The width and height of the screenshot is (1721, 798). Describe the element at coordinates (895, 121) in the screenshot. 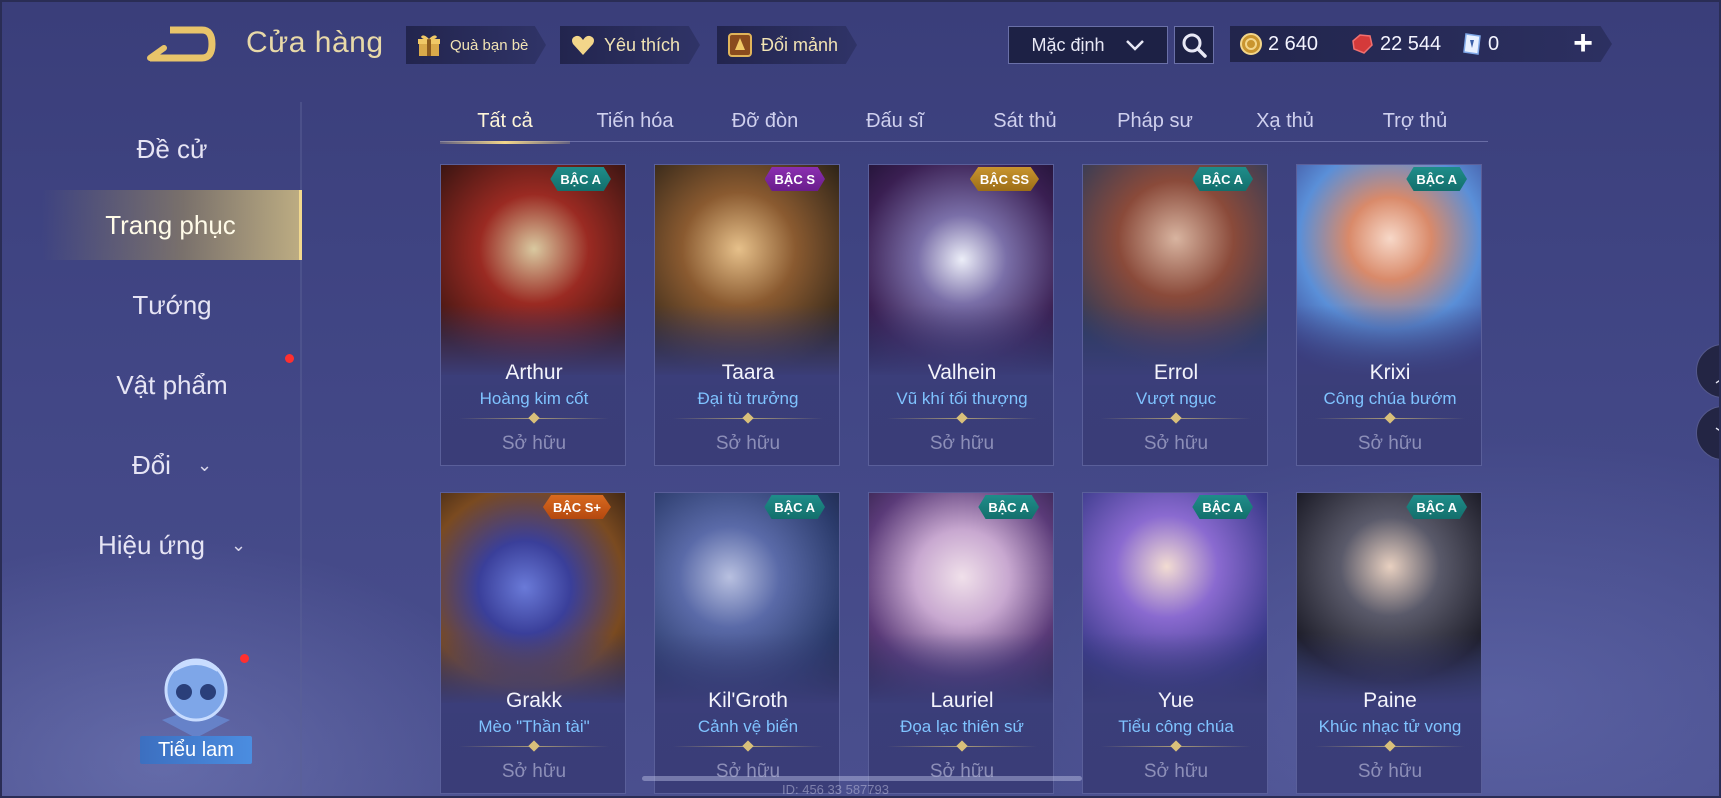

I see `tab-fighter: Đấu sĩ` at that location.